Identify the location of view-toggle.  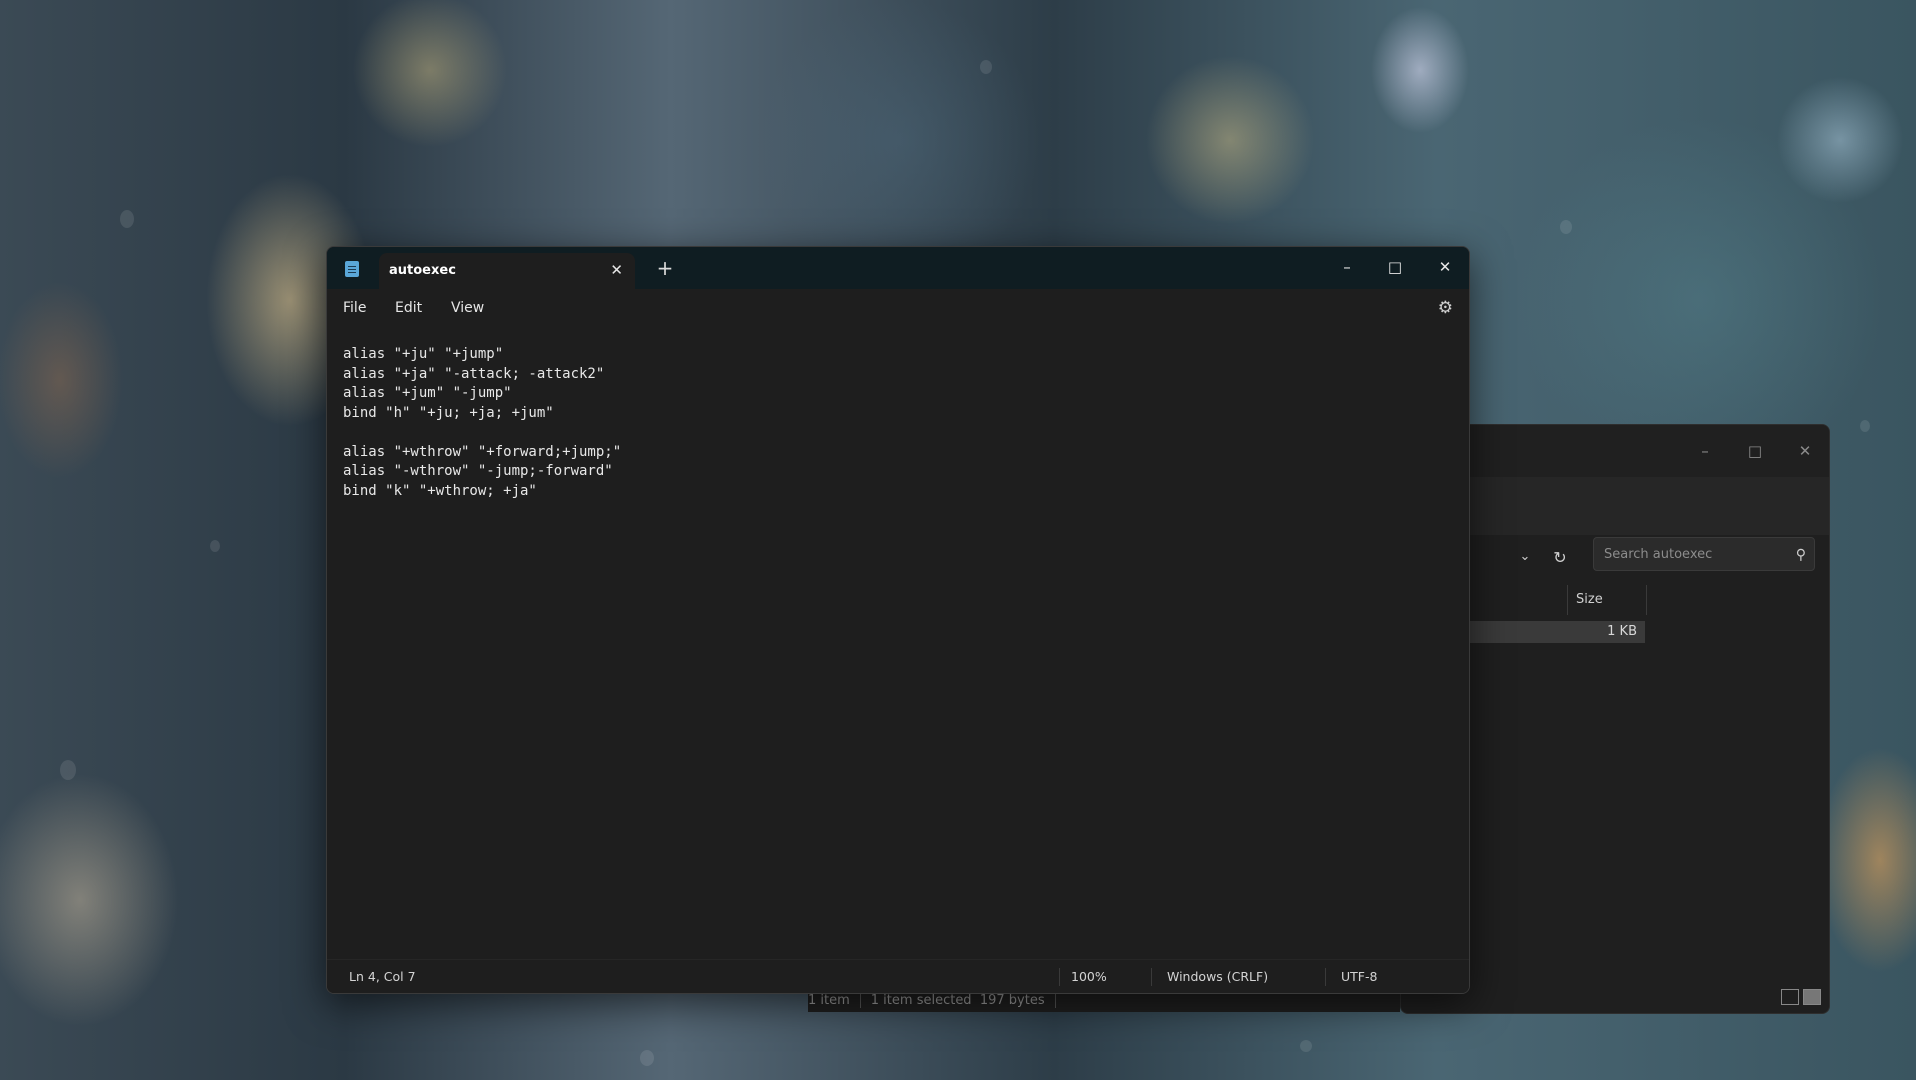
(1801, 997).